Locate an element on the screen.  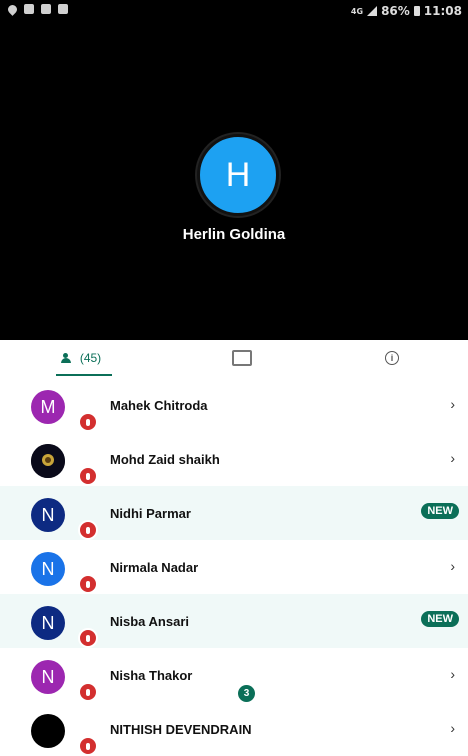
participant-row: M Mahek Chitroda › is located at coordinates (234, 405).